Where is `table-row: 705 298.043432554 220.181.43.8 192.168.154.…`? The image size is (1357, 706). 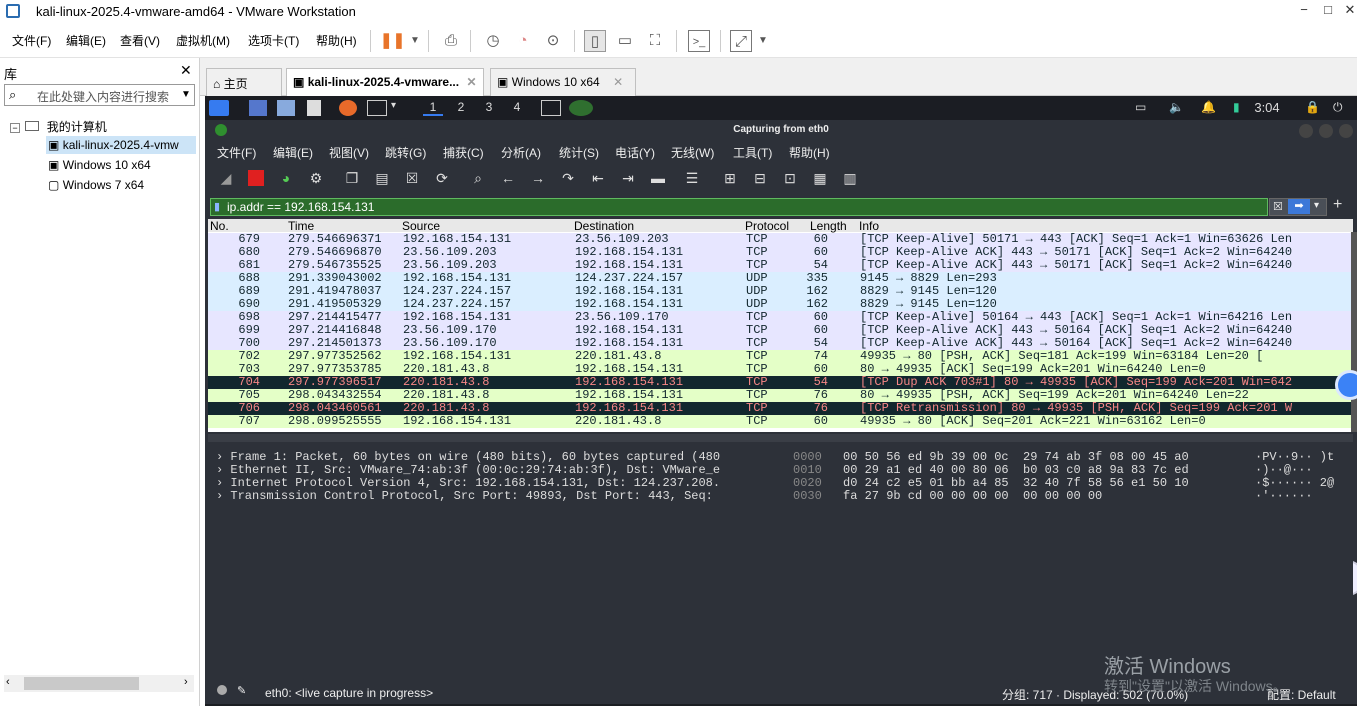
table-row: 705 298.043432554 220.181.43.8 192.168.154.… is located at coordinates (780, 395).